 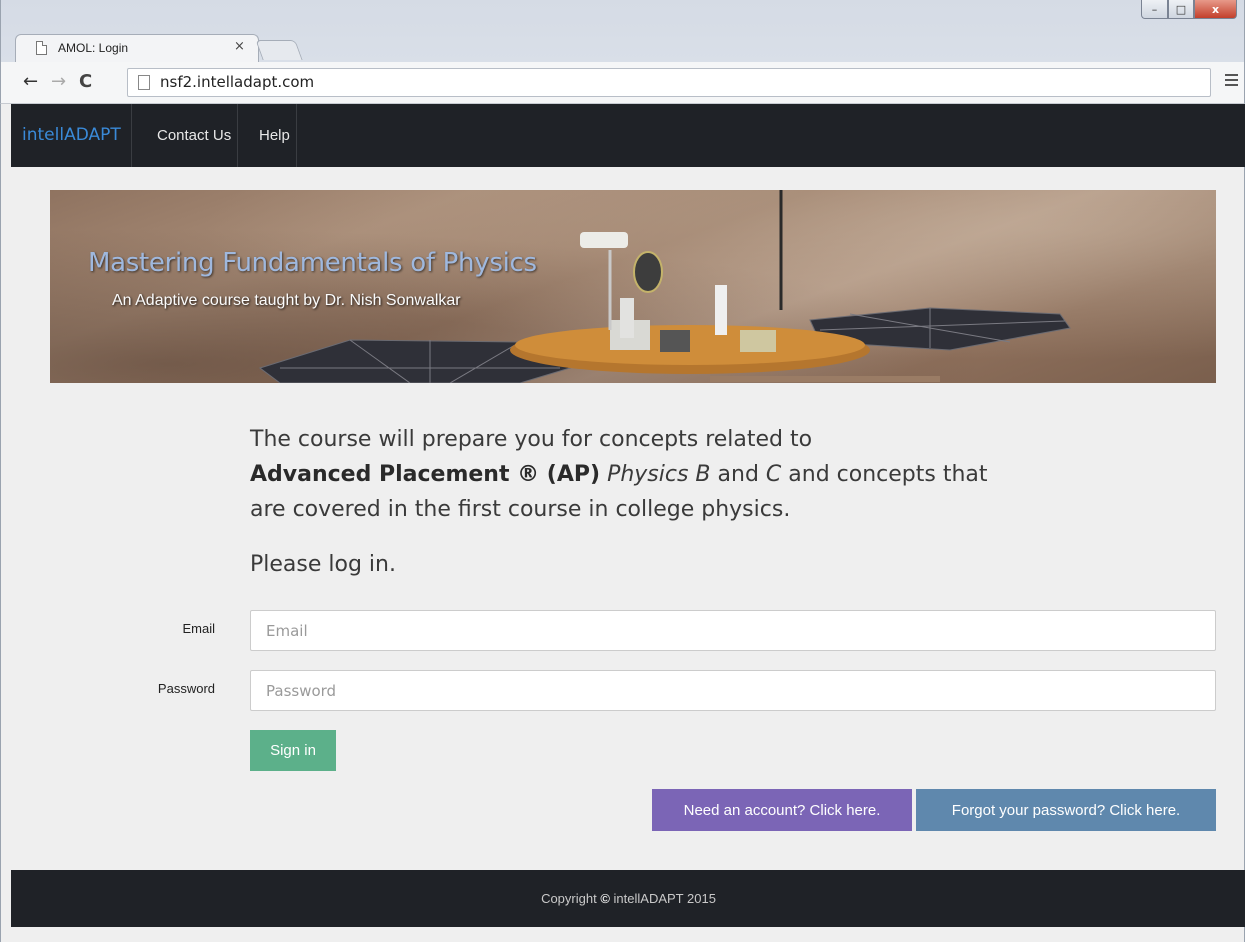 I want to click on intro-bold-text: Advanced Placement ® (AP), so click(x=425, y=474).